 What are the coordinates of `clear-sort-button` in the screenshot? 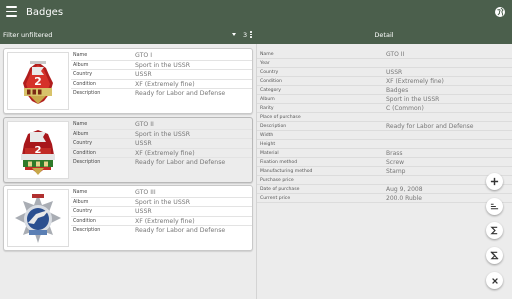 It's located at (494, 255).